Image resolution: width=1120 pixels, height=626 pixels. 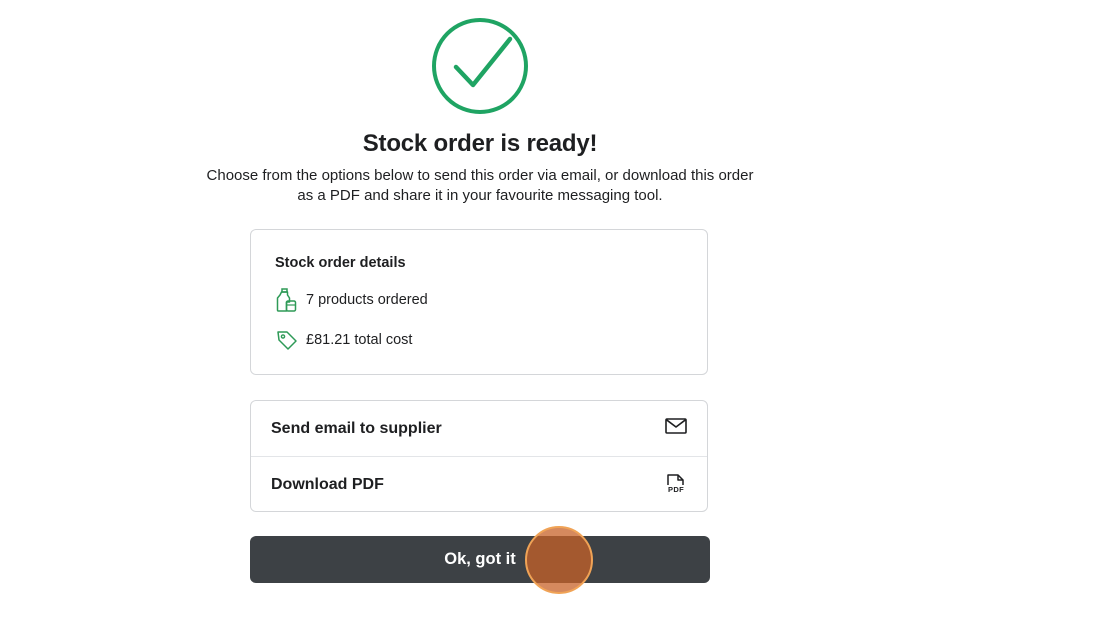 I want to click on send-email-button: Send email to supplier, so click(x=479, y=428).